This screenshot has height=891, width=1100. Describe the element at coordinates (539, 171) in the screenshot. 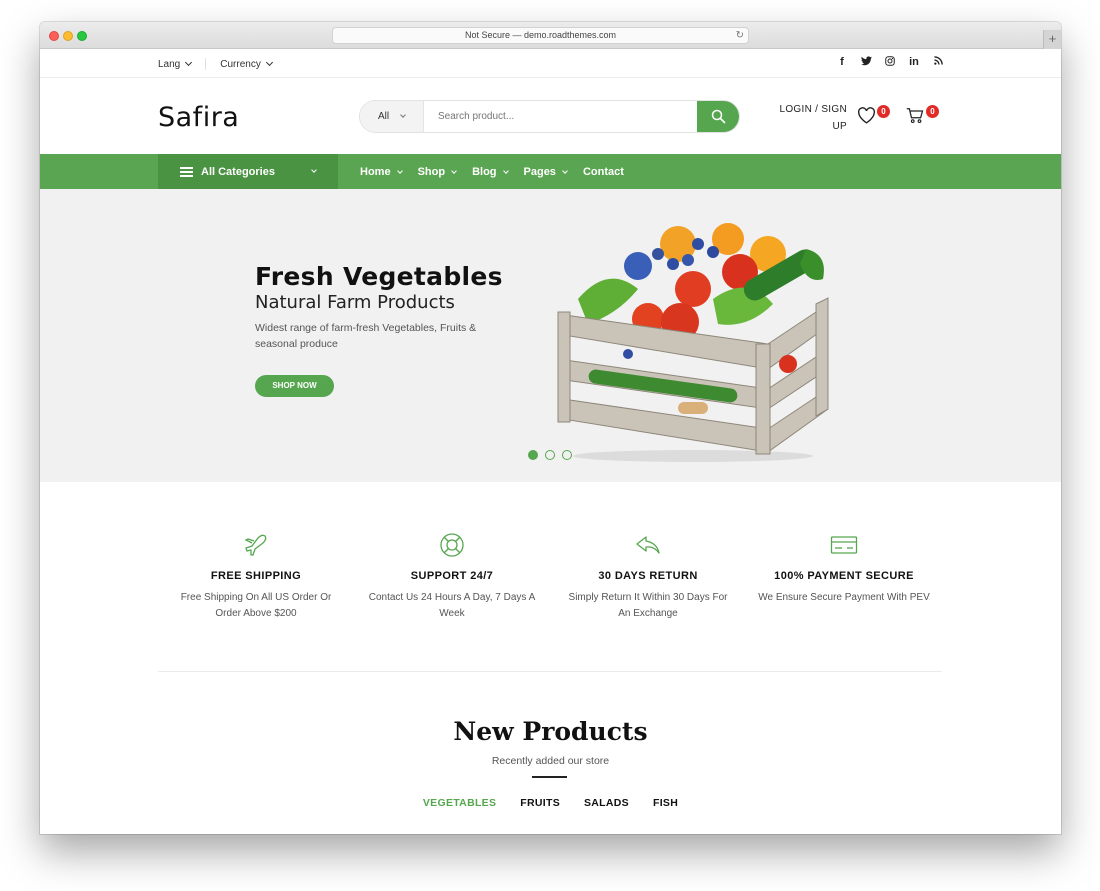

I see `nav-item-label: Pages` at that location.